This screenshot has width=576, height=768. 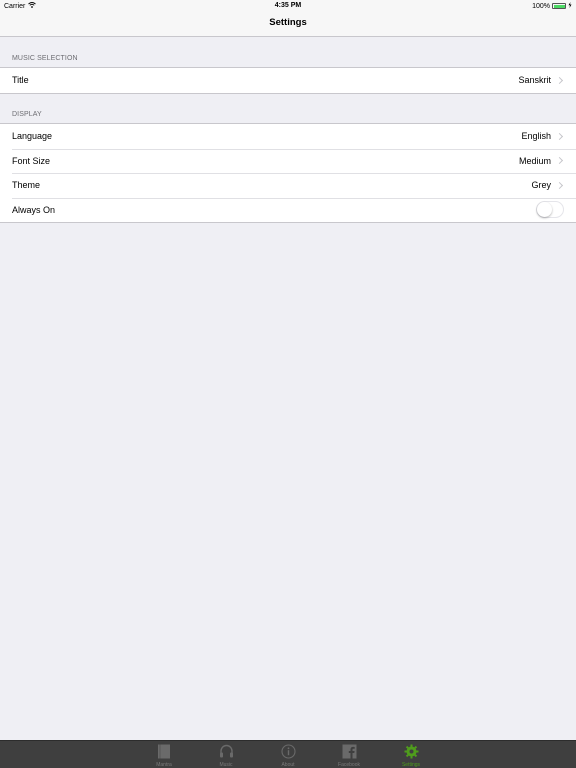 What do you see at coordinates (288, 751) in the screenshot?
I see `info-icon` at bounding box center [288, 751].